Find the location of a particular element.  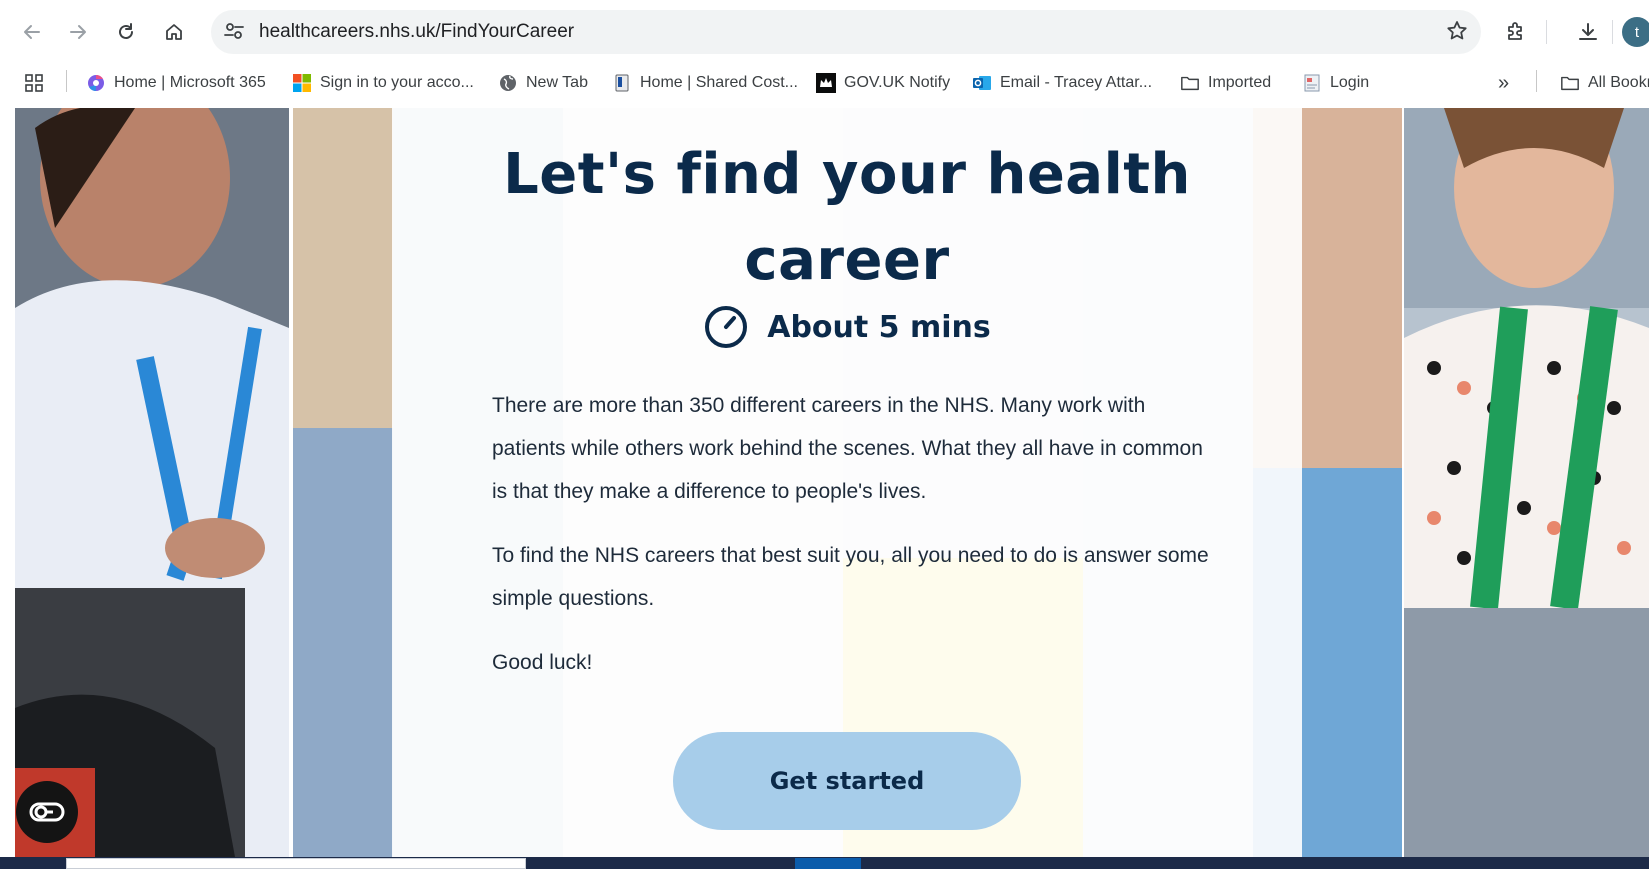

star-icon is located at coordinates (1457, 33).